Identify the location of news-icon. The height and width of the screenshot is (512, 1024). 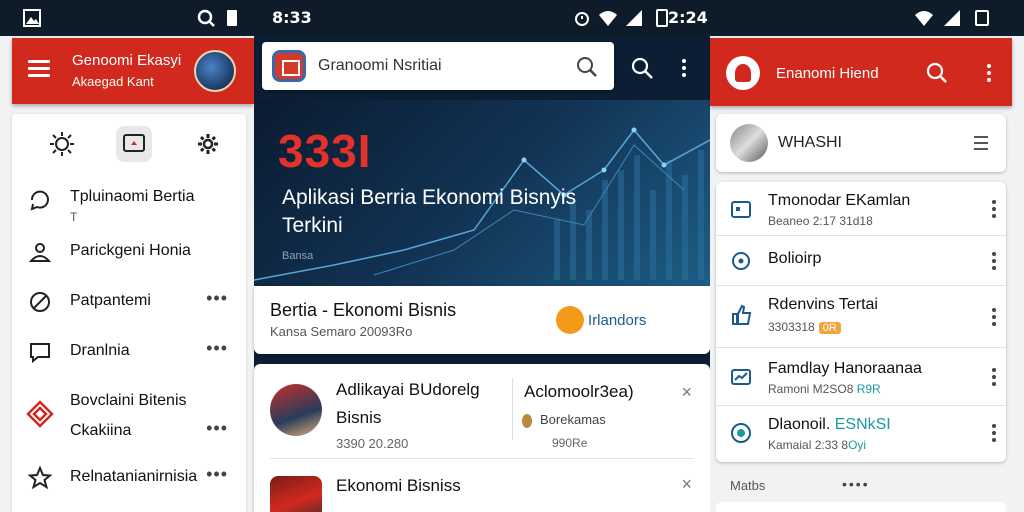
(134, 144).